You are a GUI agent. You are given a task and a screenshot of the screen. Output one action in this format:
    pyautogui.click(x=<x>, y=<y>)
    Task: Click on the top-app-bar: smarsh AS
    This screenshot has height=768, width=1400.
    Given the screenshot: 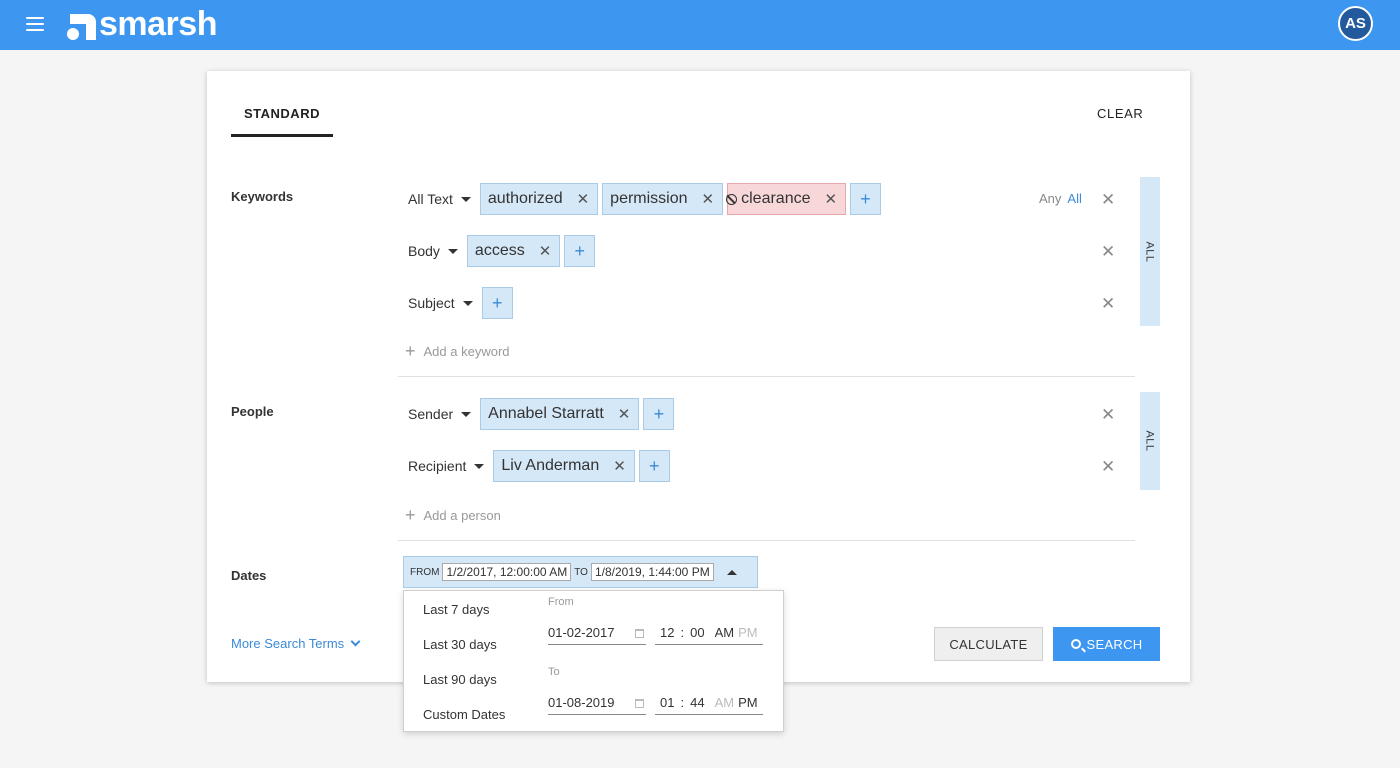 What is the action you would take?
    pyautogui.click(x=700, y=25)
    